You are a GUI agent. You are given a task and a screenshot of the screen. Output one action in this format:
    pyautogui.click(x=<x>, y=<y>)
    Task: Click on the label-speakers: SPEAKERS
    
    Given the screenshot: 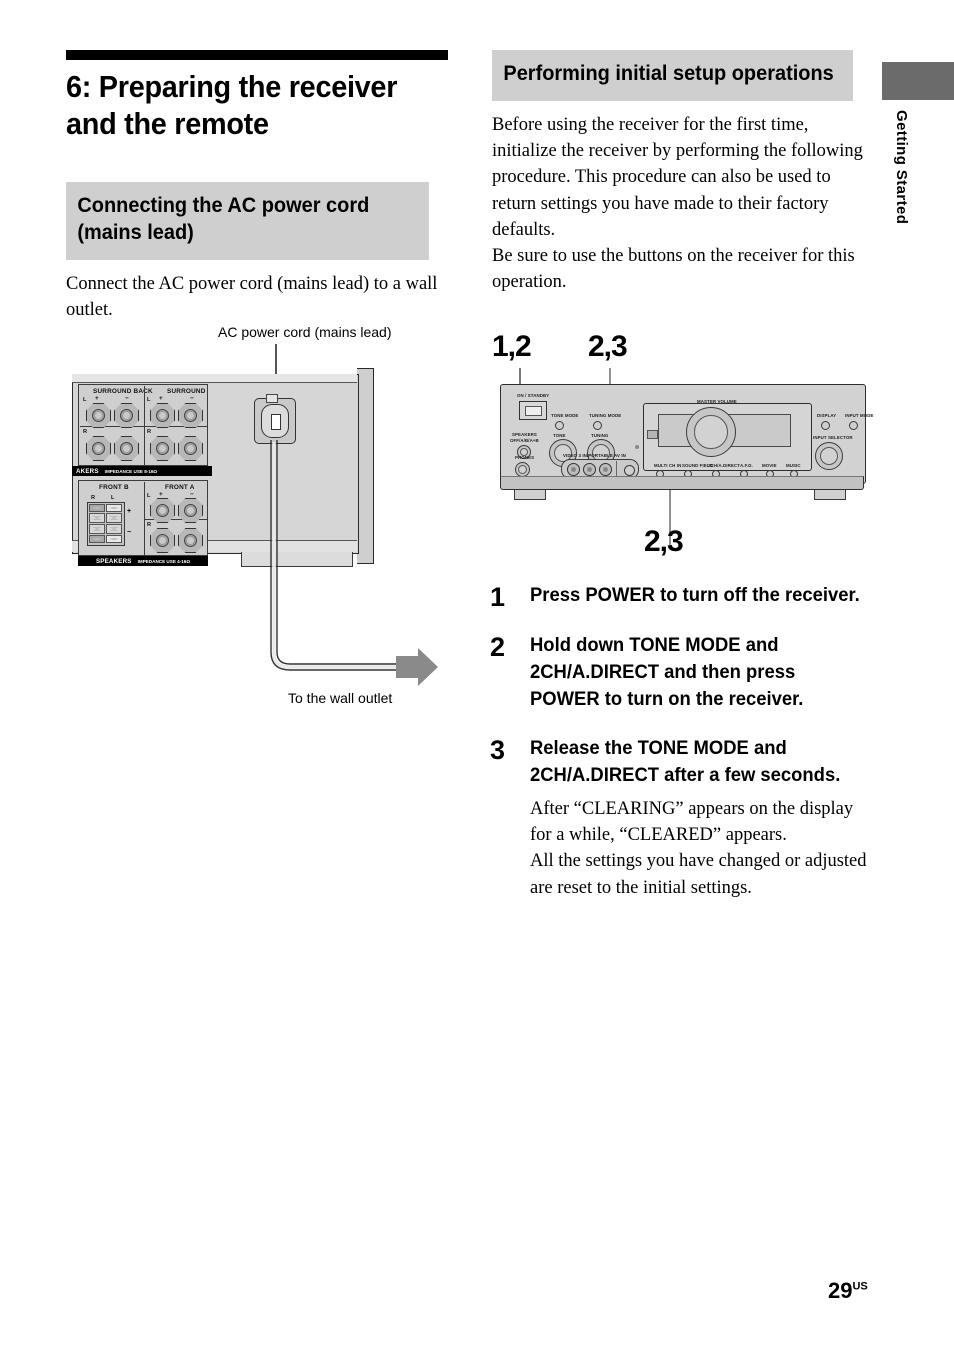 What is the action you would take?
    pyautogui.click(x=524, y=434)
    